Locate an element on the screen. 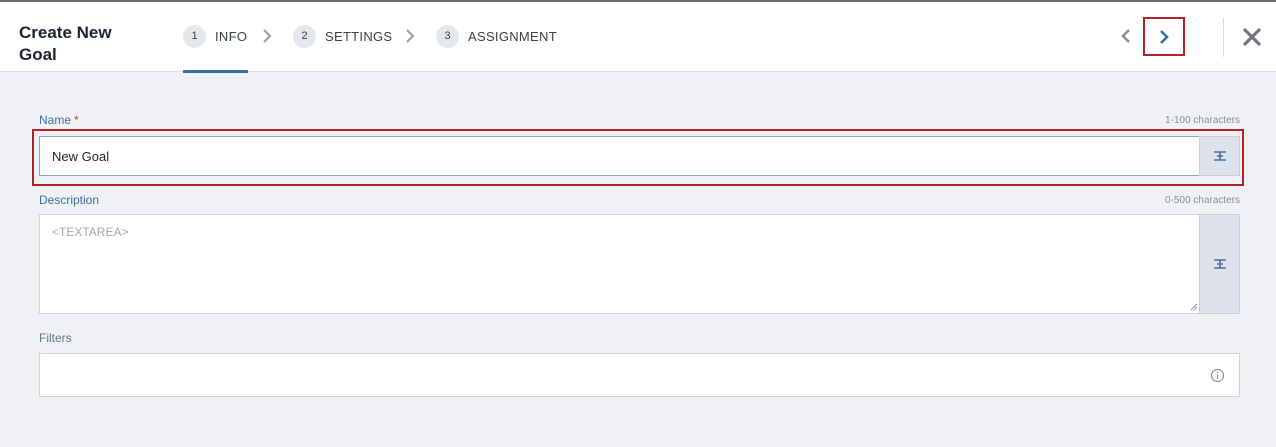 This screenshot has width=1276, height=447. name-translate-button is located at coordinates (1219, 156).